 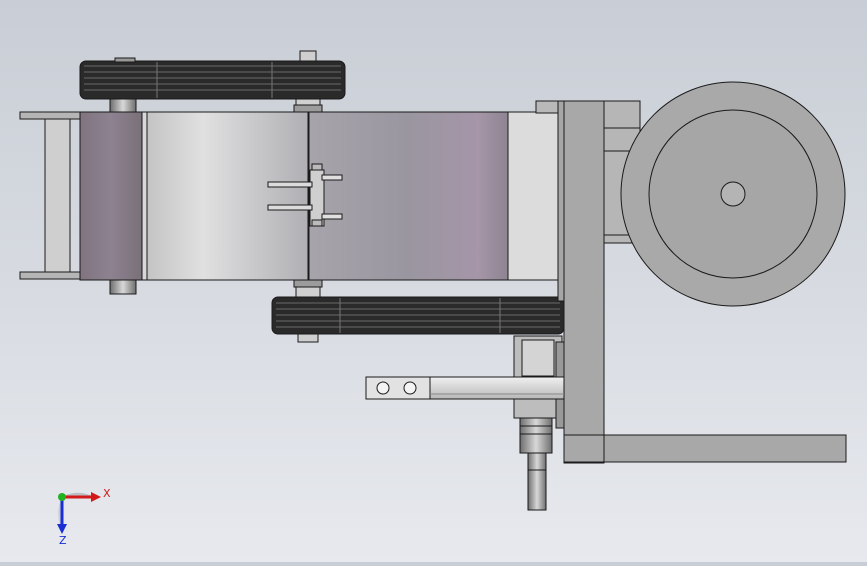 I want to click on wheel-hub, so click(x=733, y=194).